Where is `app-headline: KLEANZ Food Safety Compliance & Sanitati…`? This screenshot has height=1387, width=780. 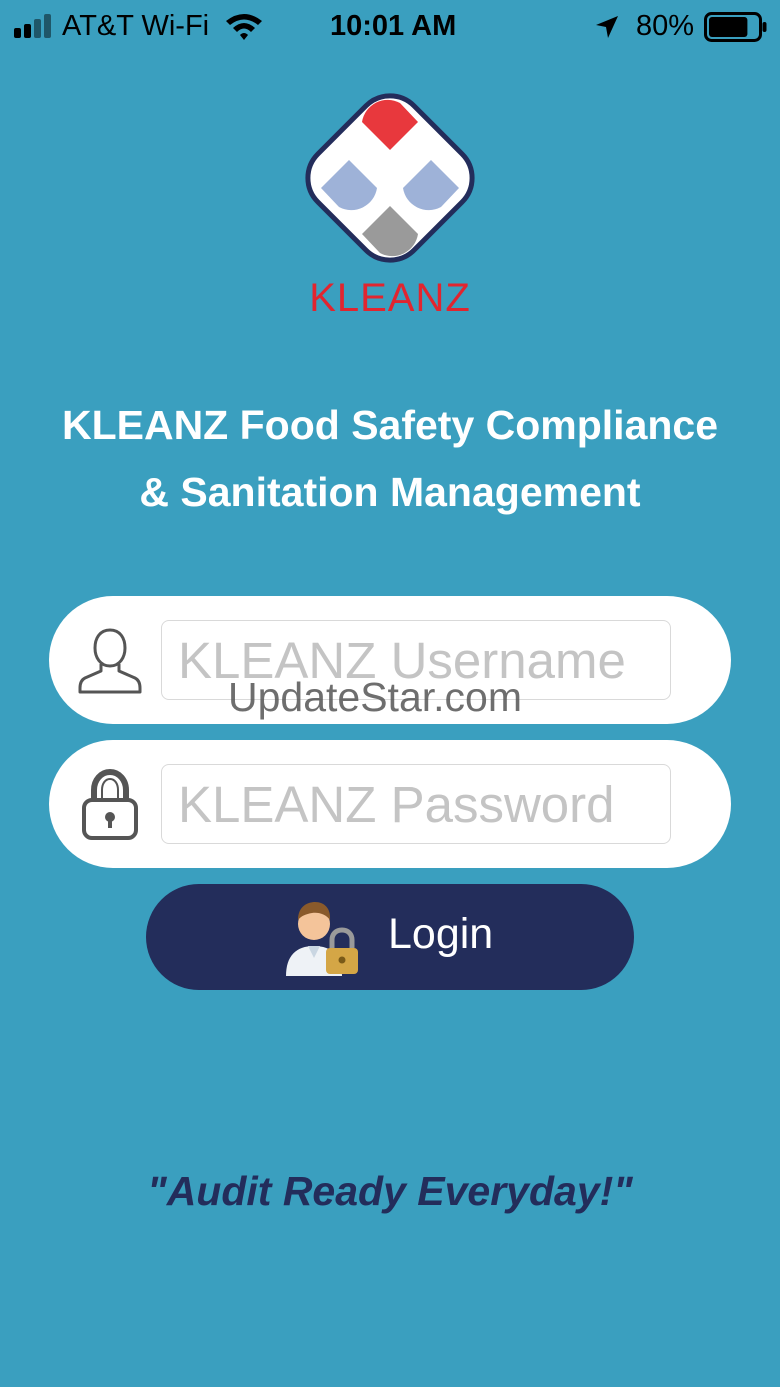
app-headline: KLEANZ Food Safety Compliance & Sanitati… is located at coordinates (390, 459).